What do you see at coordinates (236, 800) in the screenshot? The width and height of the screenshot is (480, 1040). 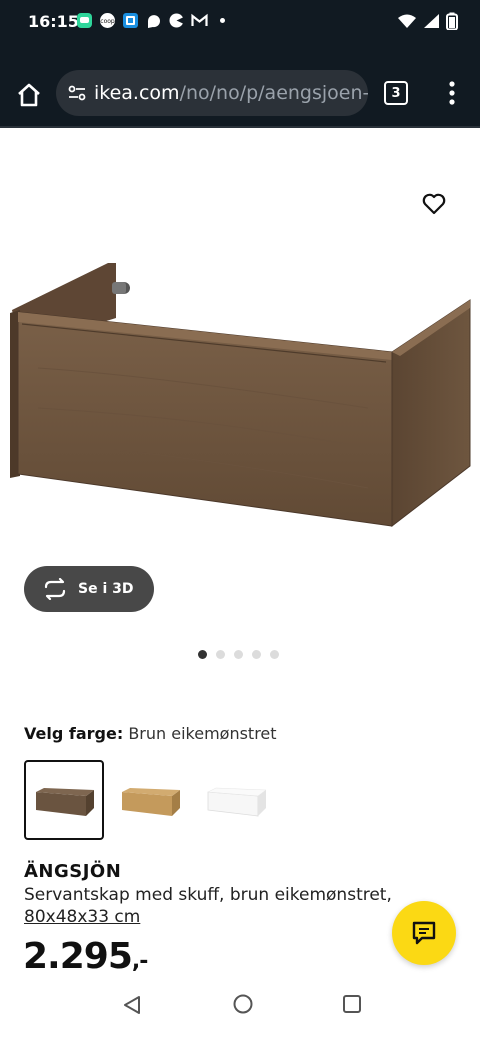 I see `swatch-white` at bounding box center [236, 800].